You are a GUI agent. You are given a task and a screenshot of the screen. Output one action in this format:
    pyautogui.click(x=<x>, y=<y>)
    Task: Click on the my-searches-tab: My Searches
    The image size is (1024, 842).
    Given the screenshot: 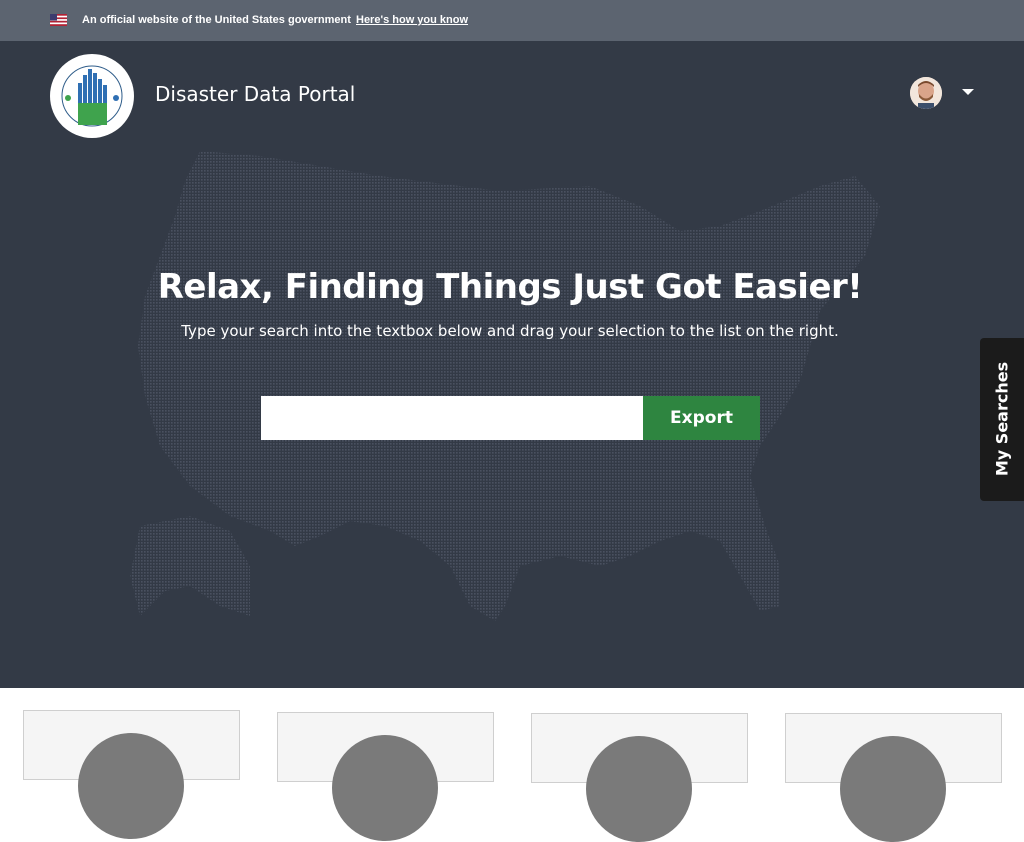 What is the action you would take?
    pyautogui.click(x=1002, y=419)
    